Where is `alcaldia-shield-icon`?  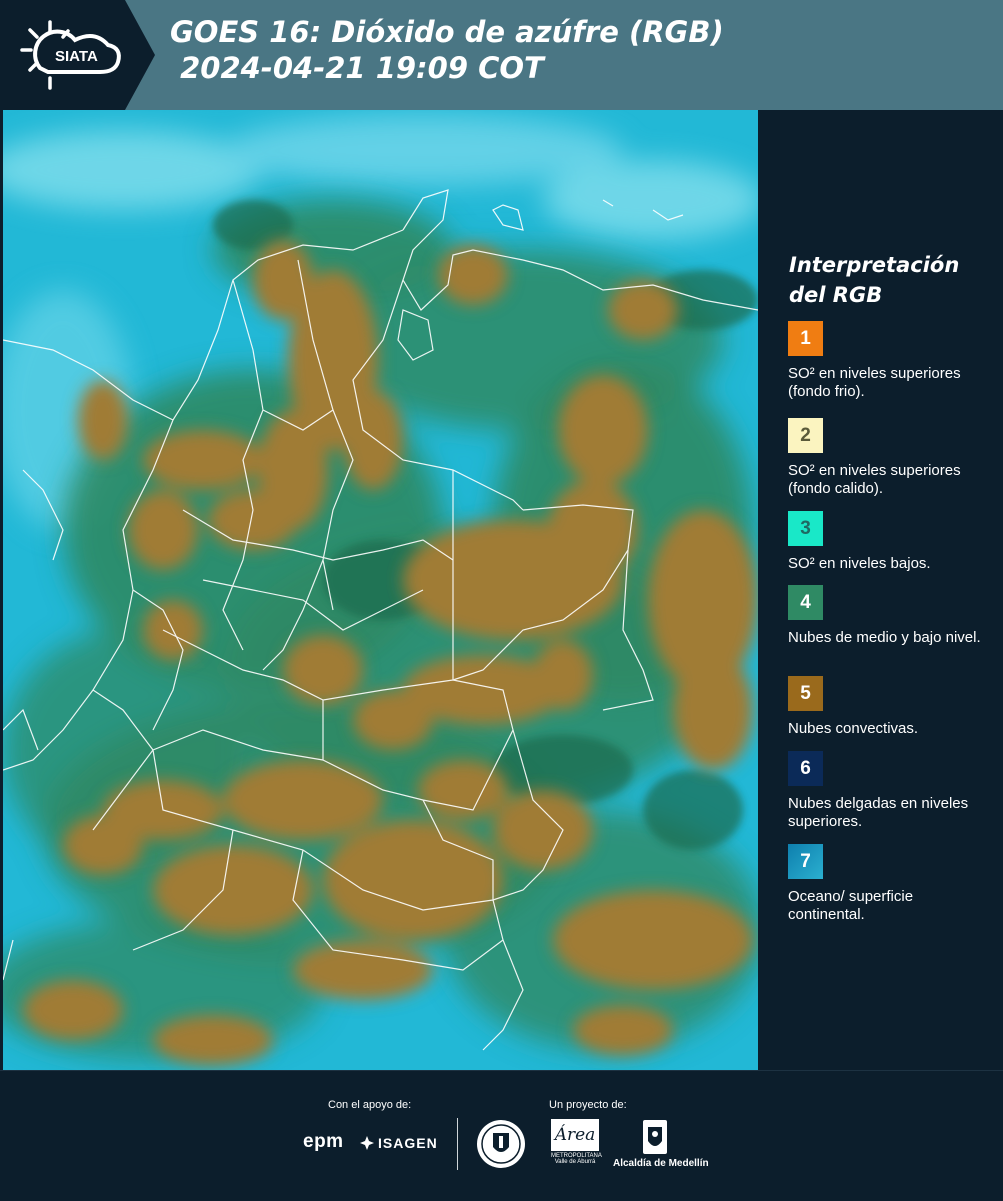 alcaldia-shield-icon is located at coordinates (655, 1137).